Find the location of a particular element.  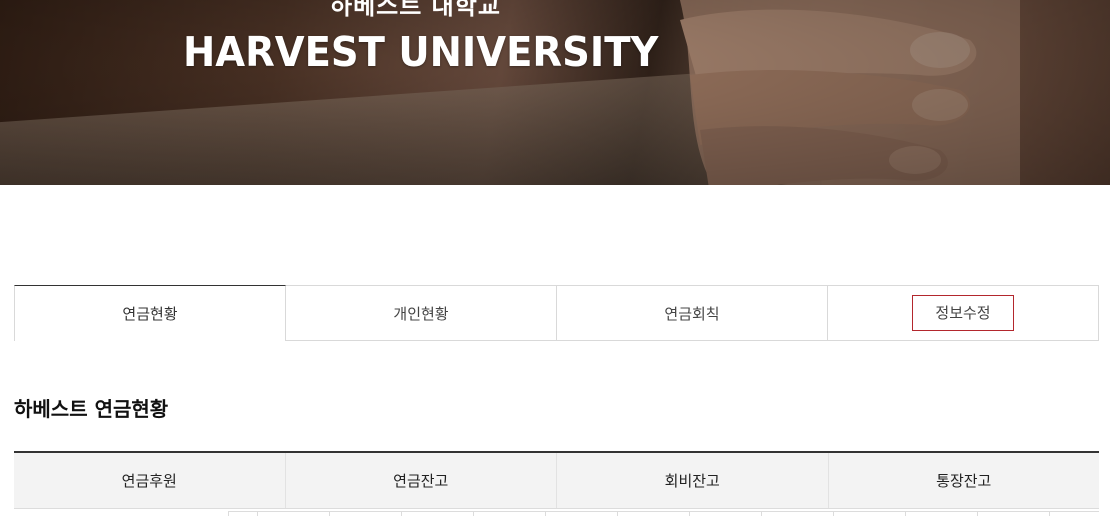

tab-label: 연금회칙 is located at coordinates (692, 313).